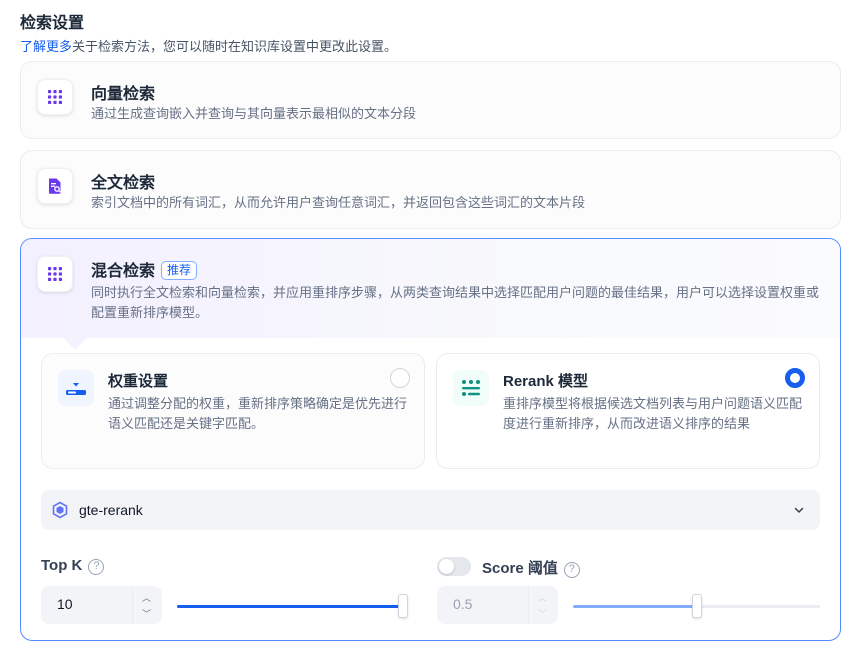 Image resolution: width=854 pixels, height=645 pixels. What do you see at coordinates (546, 381) in the screenshot?
I see `rerank-model-title: Rerank 模型` at bounding box center [546, 381].